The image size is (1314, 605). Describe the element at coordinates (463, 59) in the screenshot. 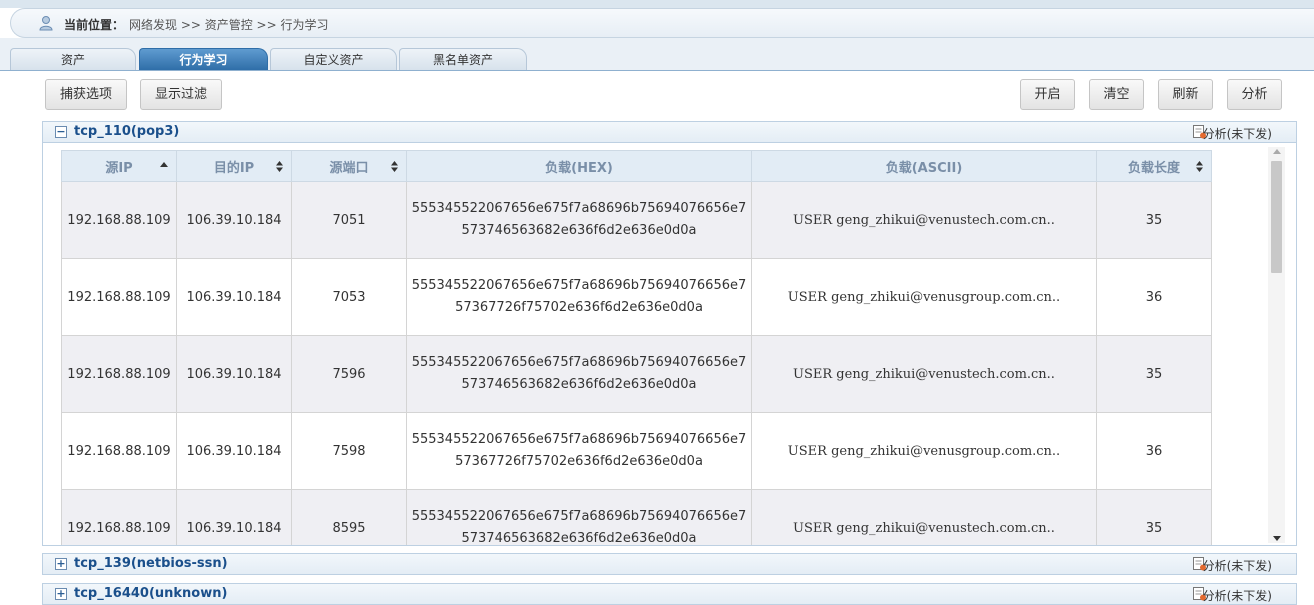

I see `tab-blacklist-assets: 黑名单资产` at that location.